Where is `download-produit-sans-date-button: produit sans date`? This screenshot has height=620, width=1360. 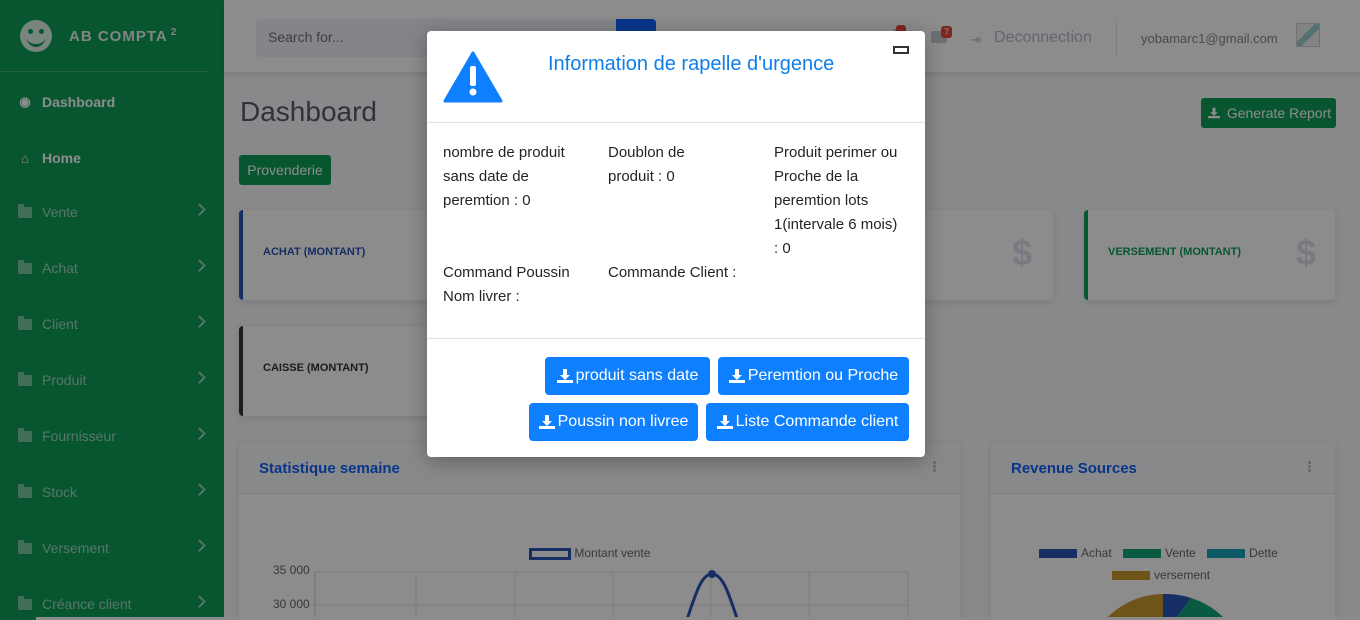 download-produit-sans-date-button: produit sans date is located at coordinates (627, 376).